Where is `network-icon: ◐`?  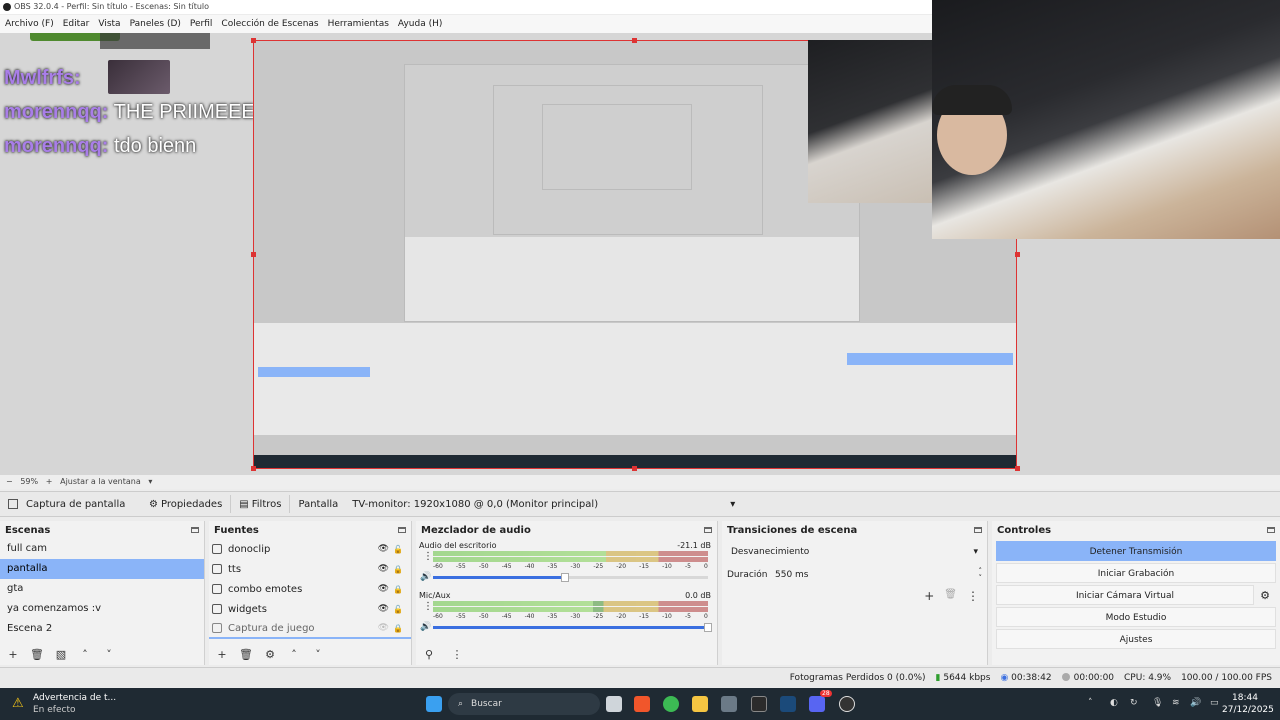 network-icon: ◐ is located at coordinates (1114, 703).